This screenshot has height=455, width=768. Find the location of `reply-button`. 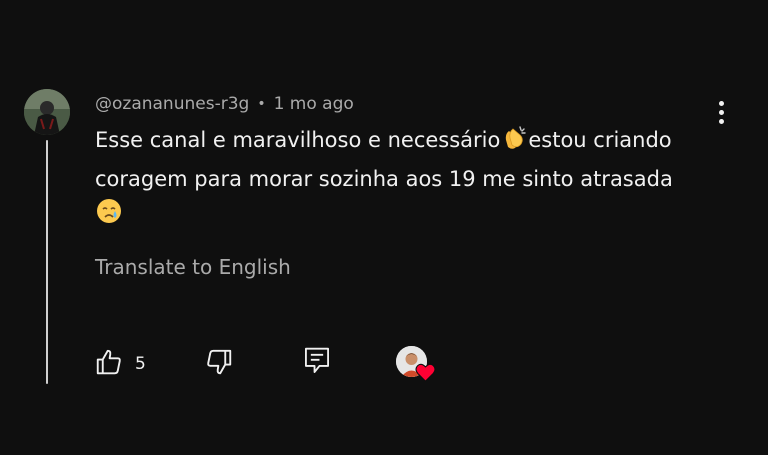

reply-button is located at coordinates (317, 363).